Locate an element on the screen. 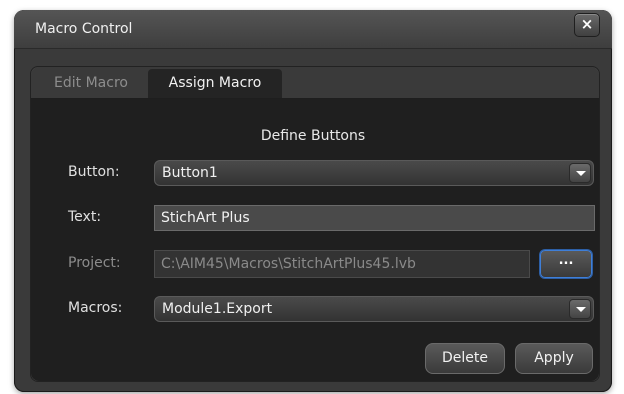 This screenshot has height=394, width=624. macros-label: Macros: is located at coordinates (95, 308).